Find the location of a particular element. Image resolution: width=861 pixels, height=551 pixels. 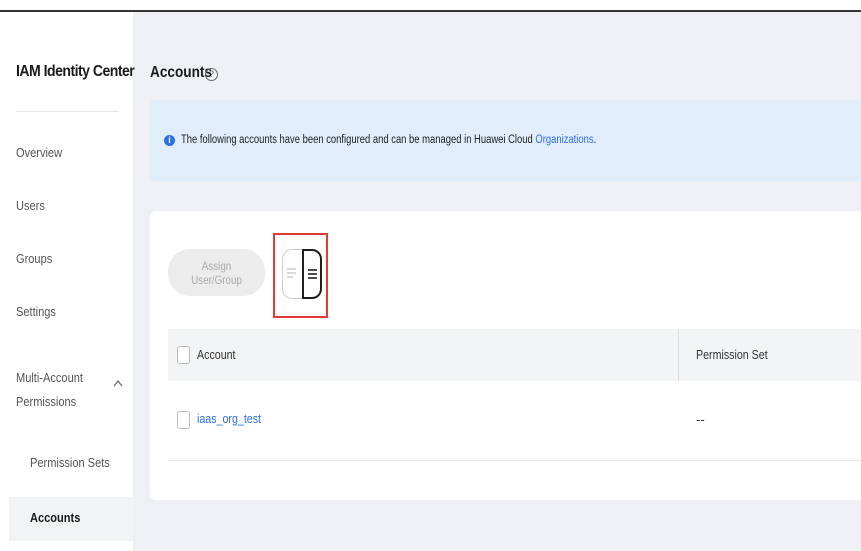

help-icon: ? is located at coordinates (211, 74).